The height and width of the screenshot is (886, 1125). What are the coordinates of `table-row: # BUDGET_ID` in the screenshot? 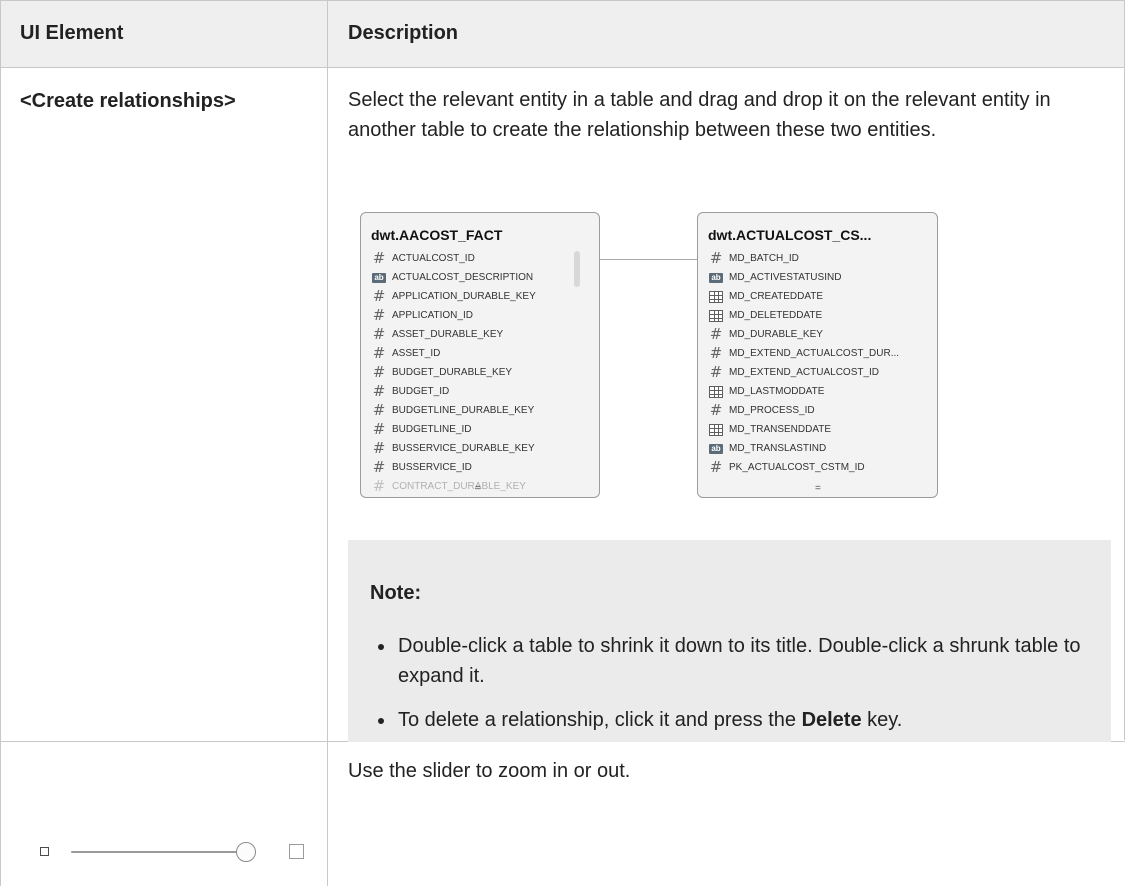 It's located at (453, 391).